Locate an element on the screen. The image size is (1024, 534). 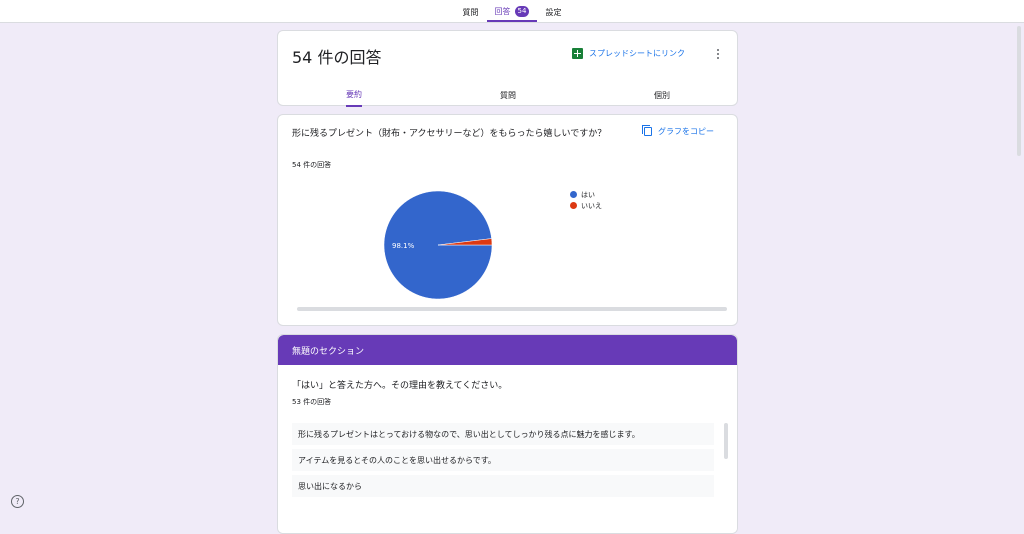
question2-title: 「はい」と答えた方へ。その理由を教えてください。 is located at coordinates (400, 386).